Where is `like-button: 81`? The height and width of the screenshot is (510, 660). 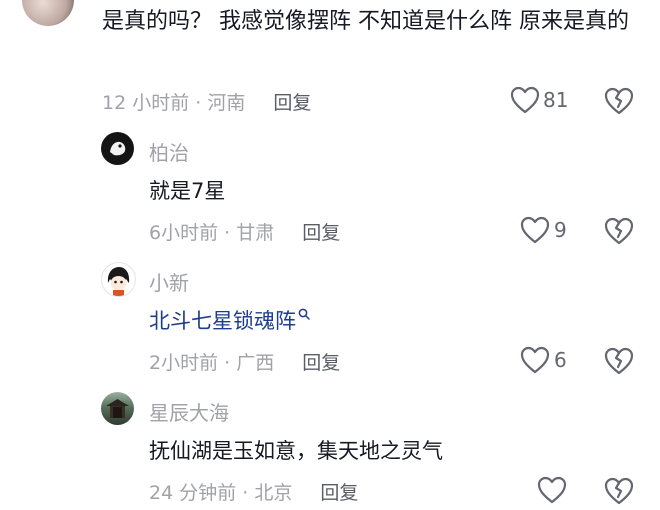 like-button: 81 is located at coordinates (539, 100).